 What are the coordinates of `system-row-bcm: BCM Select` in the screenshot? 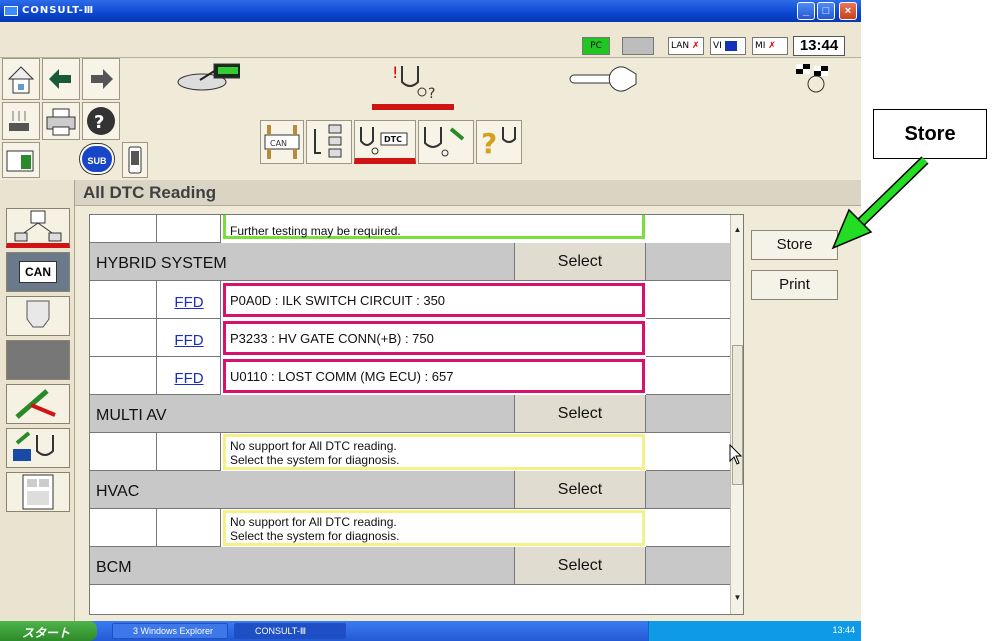 It's located at (410, 566).